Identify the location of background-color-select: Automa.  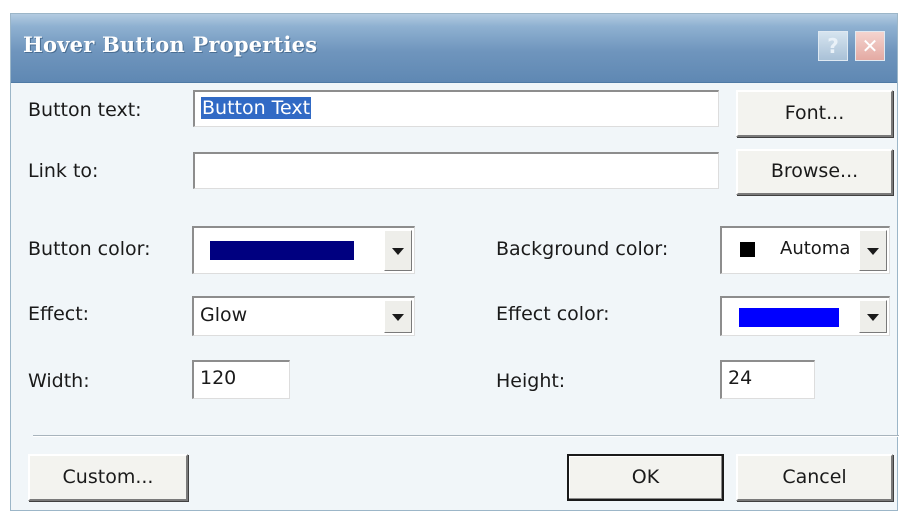
(805, 250).